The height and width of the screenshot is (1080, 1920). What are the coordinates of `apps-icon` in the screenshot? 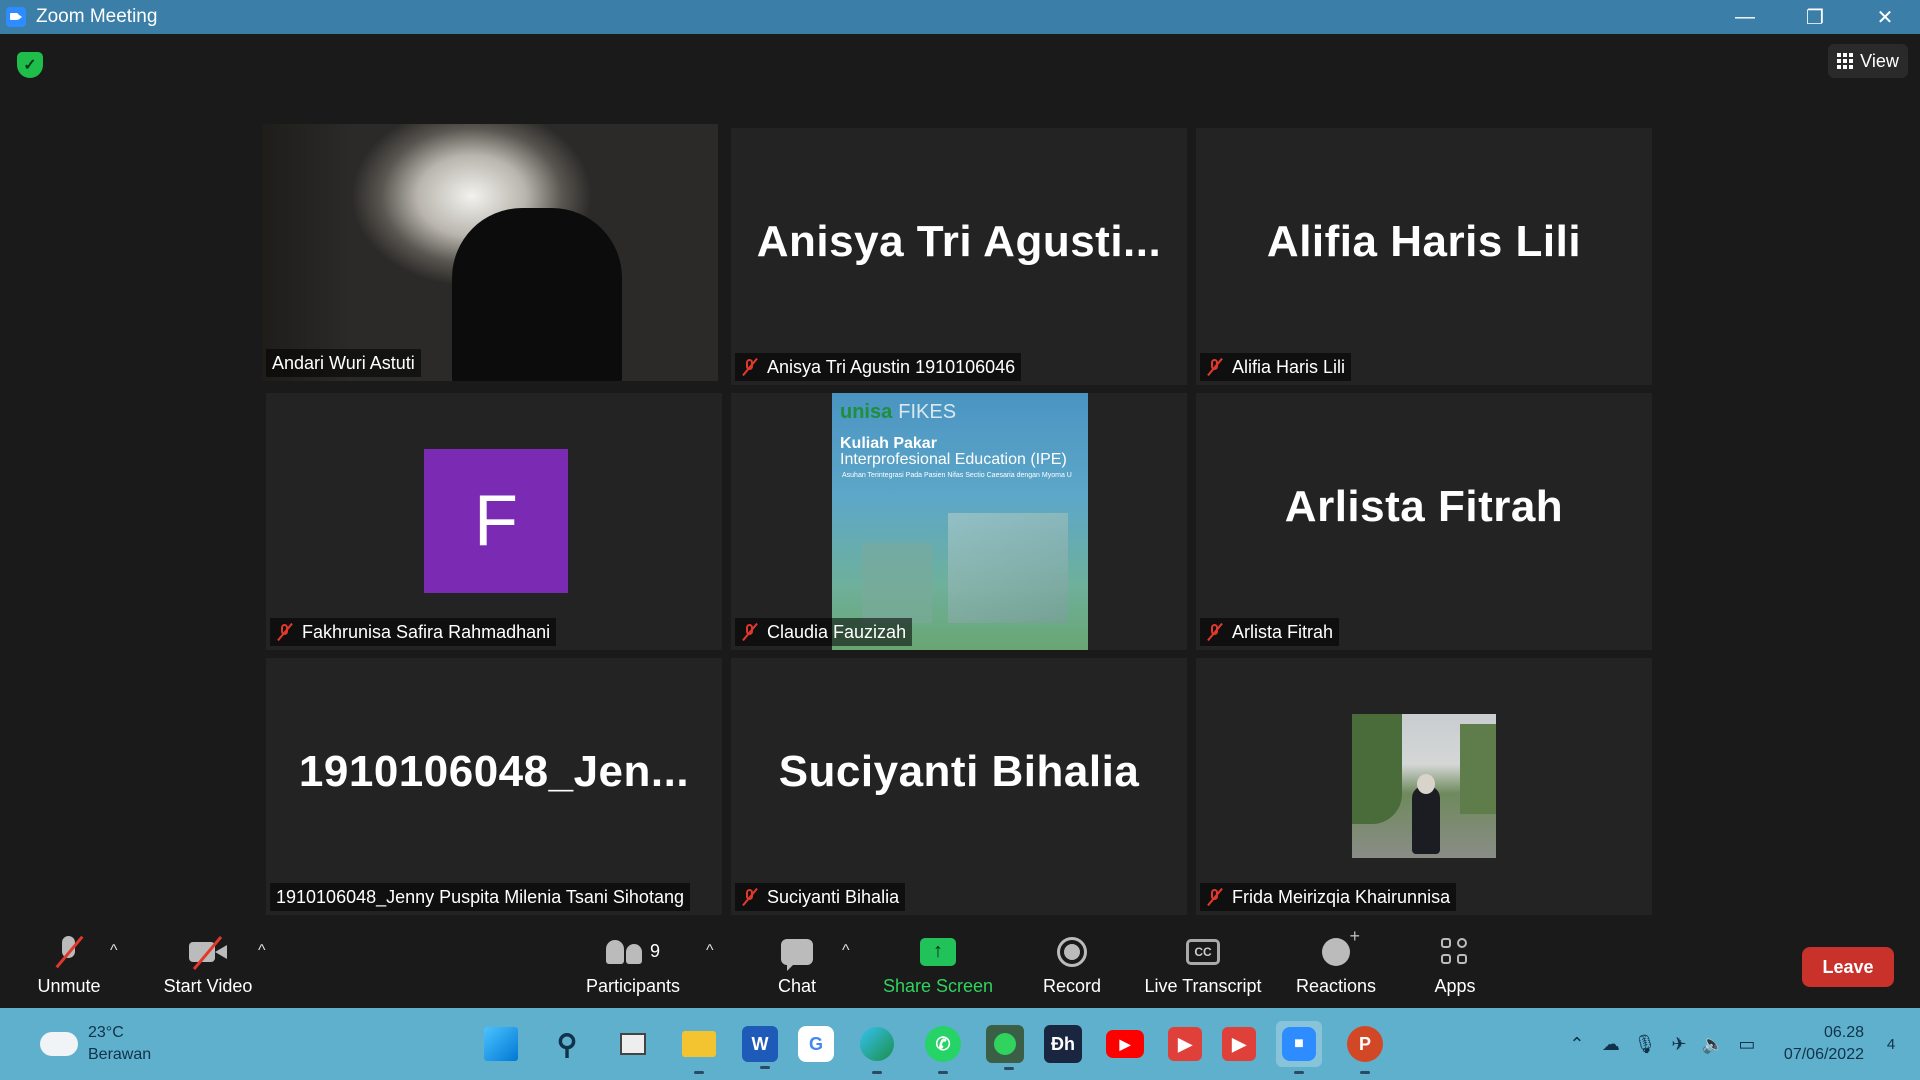 It's located at (1455, 951).